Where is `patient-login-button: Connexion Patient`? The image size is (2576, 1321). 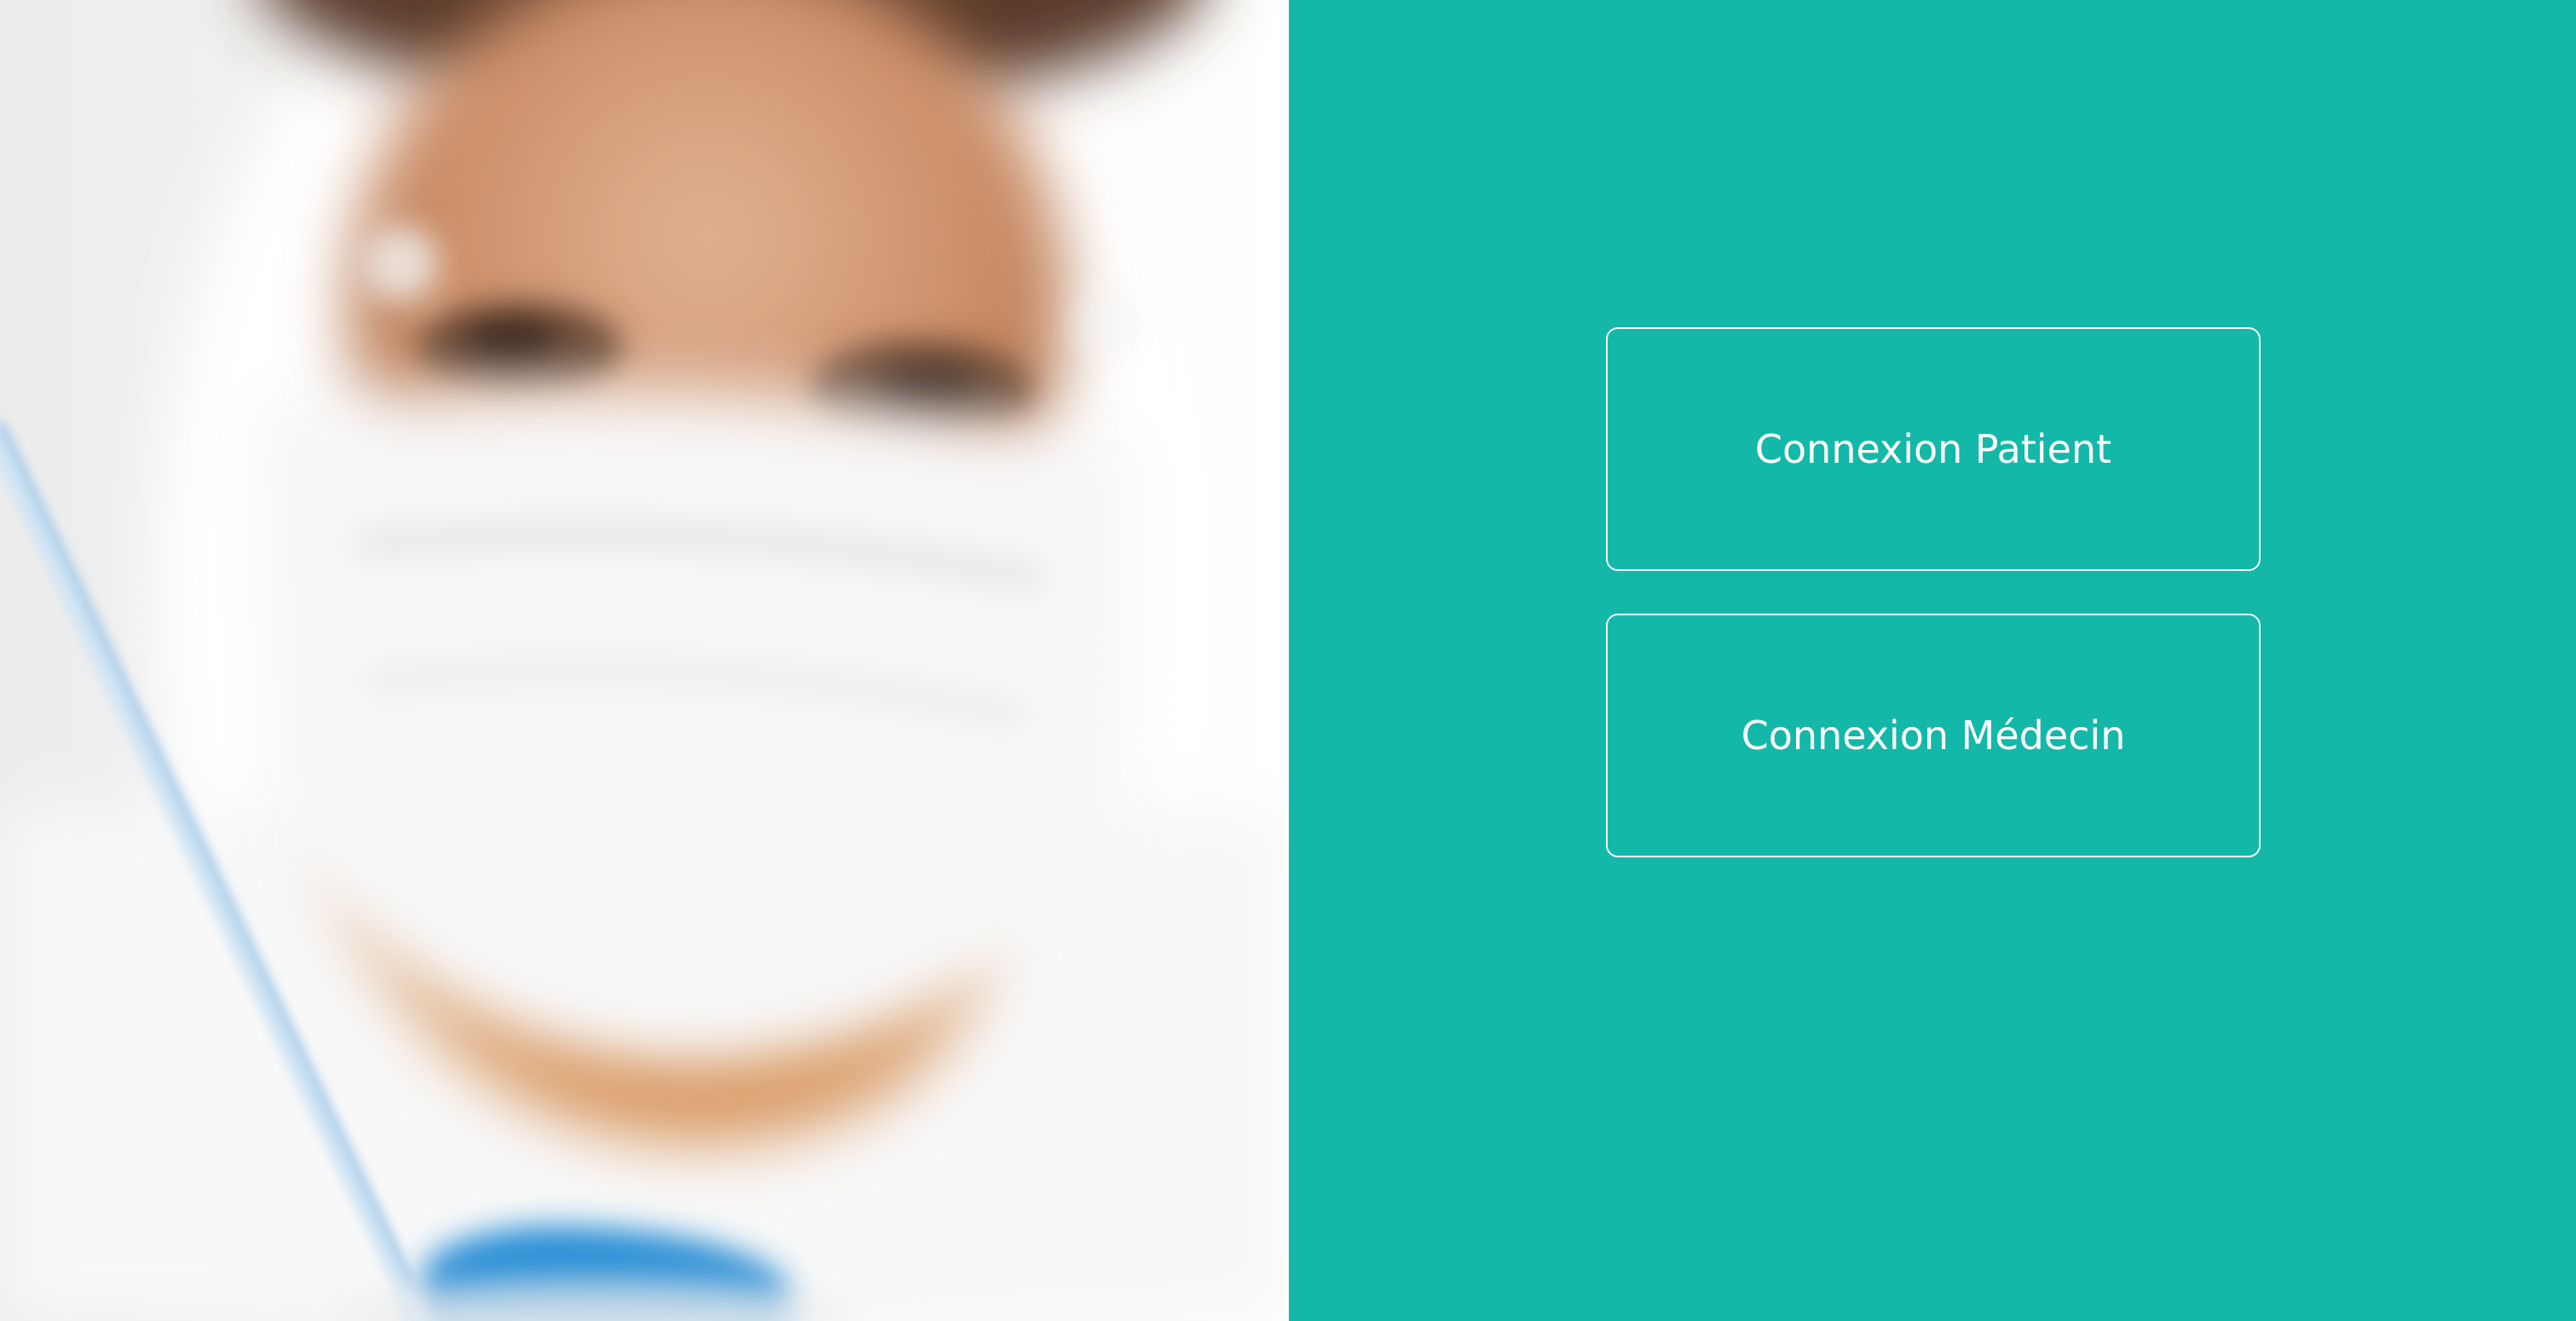
patient-login-button: Connexion Patient is located at coordinates (1933, 449).